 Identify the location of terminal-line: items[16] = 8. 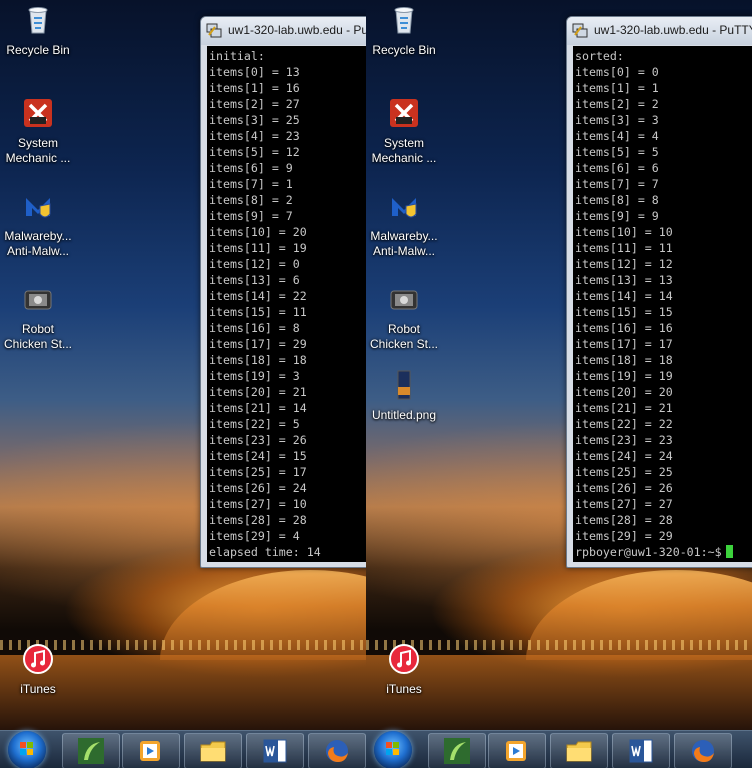
(254, 328).